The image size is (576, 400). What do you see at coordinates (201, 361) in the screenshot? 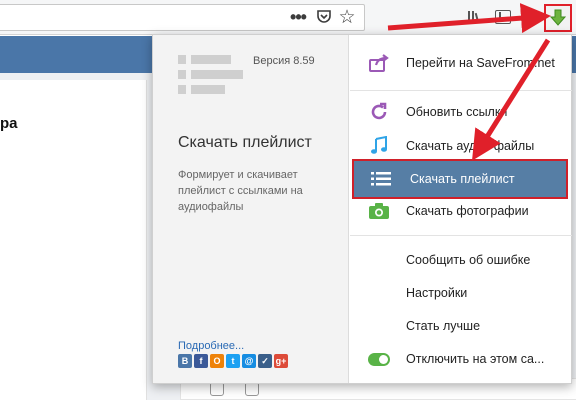
I see `facebook-share-icon: f` at bounding box center [201, 361].